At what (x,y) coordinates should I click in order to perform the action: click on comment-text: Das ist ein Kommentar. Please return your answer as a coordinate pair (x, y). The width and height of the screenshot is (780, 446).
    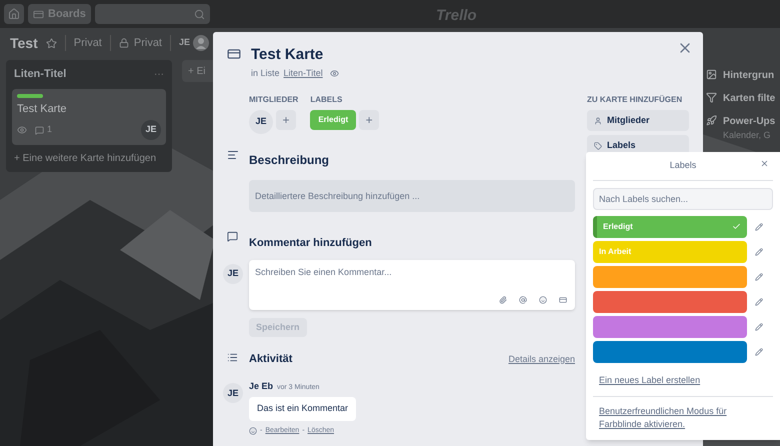
    Looking at the image, I should click on (302, 408).